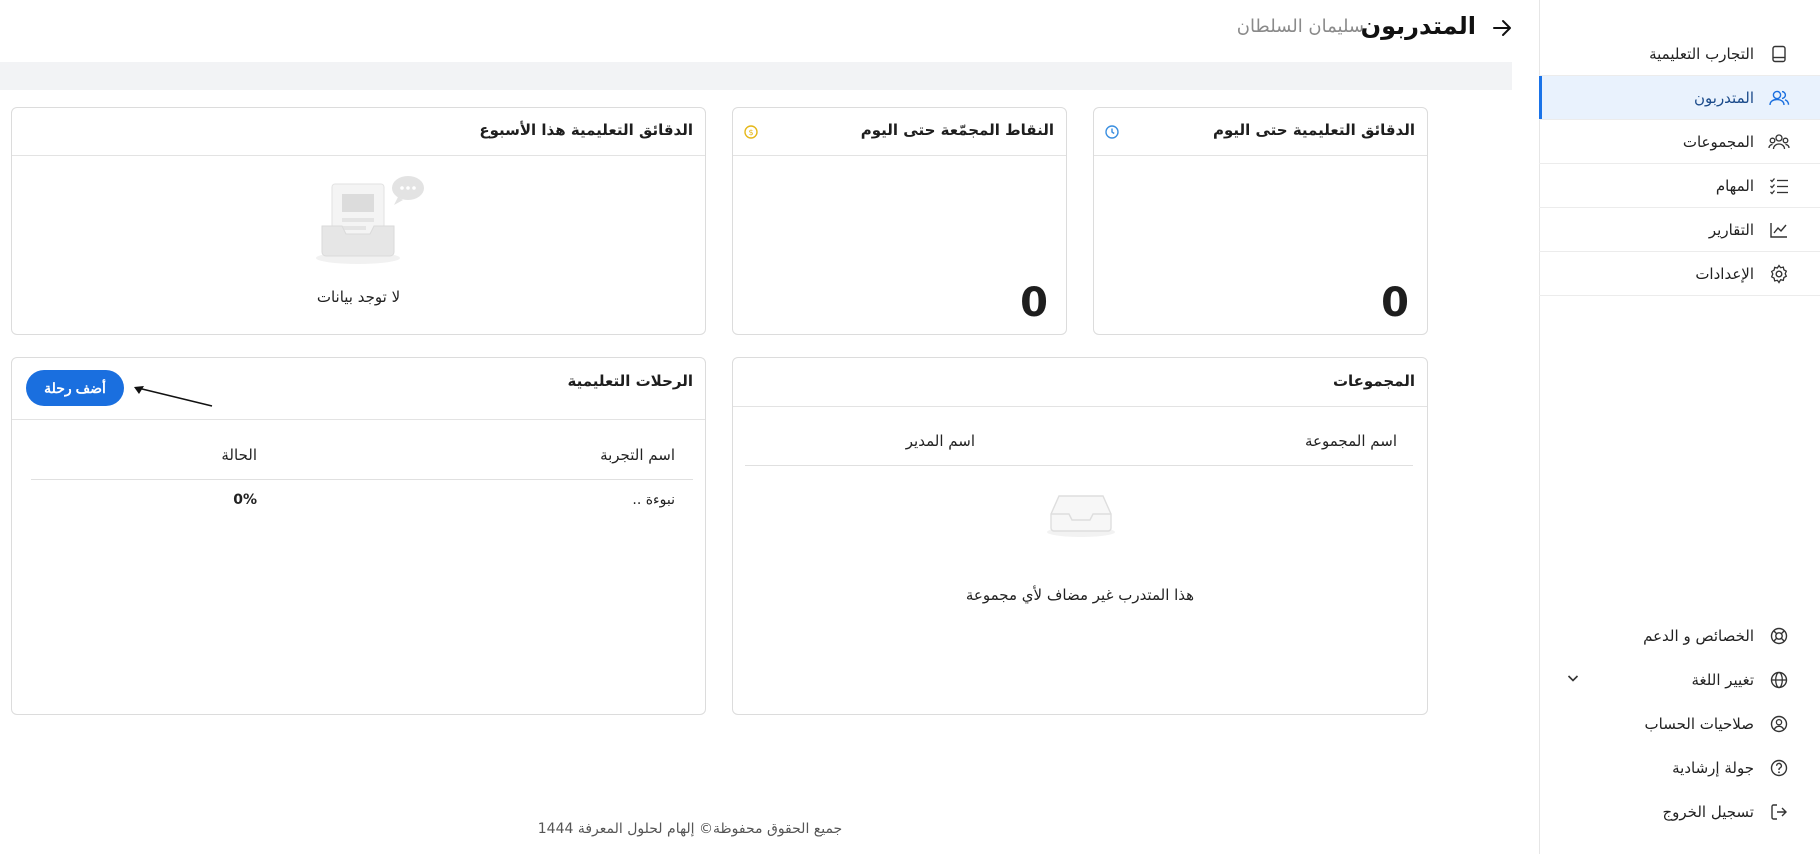  I want to click on stat-card-minutes-today: الدقائق التعليمية حتى اليوم 0, so click(1260, 221).